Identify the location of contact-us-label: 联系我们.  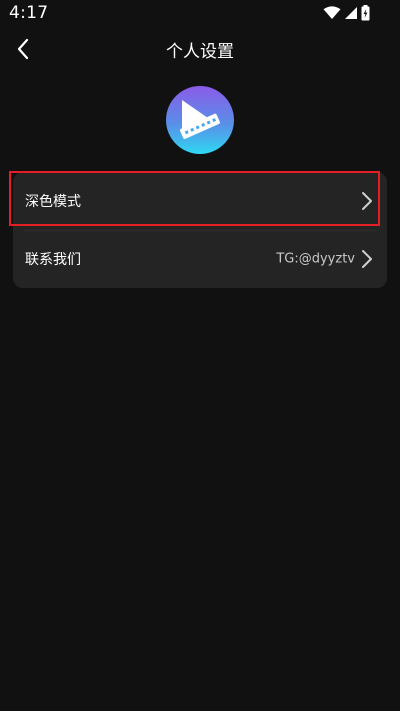
(53, 260).